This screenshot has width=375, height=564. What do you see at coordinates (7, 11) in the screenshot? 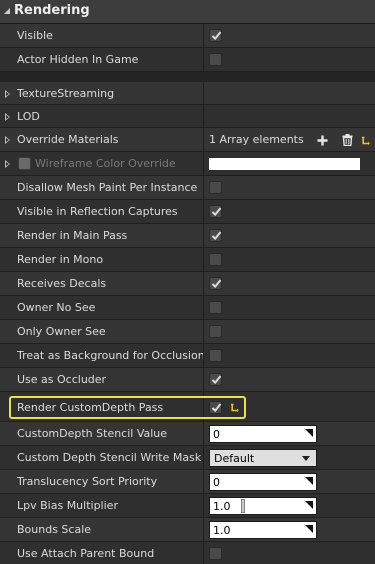
I see `collapse-arrow-icon` at bounding box center [7, 11].